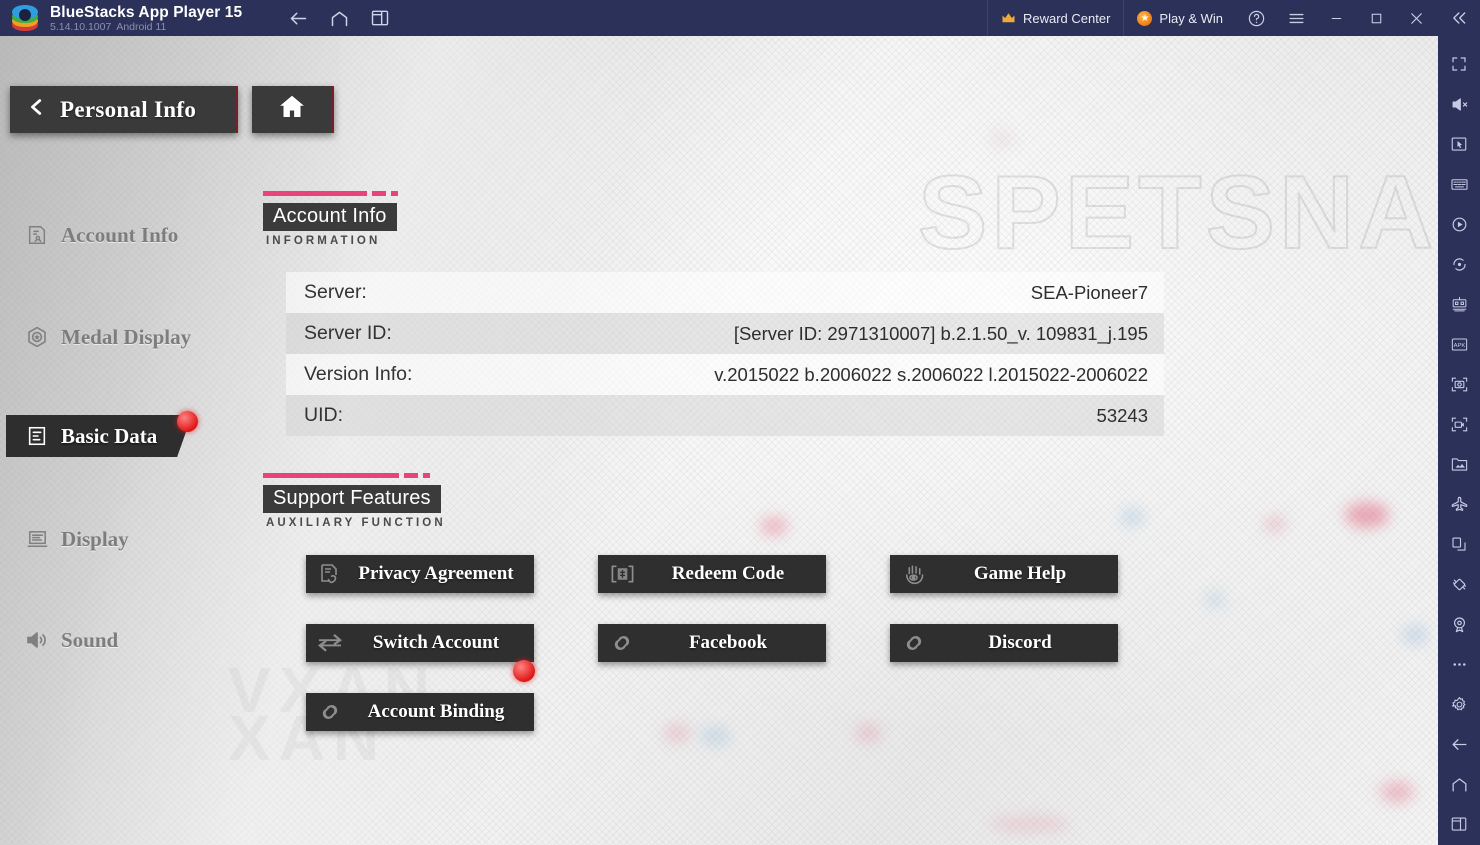  What do you see at coordinates (187, 421) in the screenshot?
I see `sidebar-badge-basic-data` at bounding box center [187, 421].